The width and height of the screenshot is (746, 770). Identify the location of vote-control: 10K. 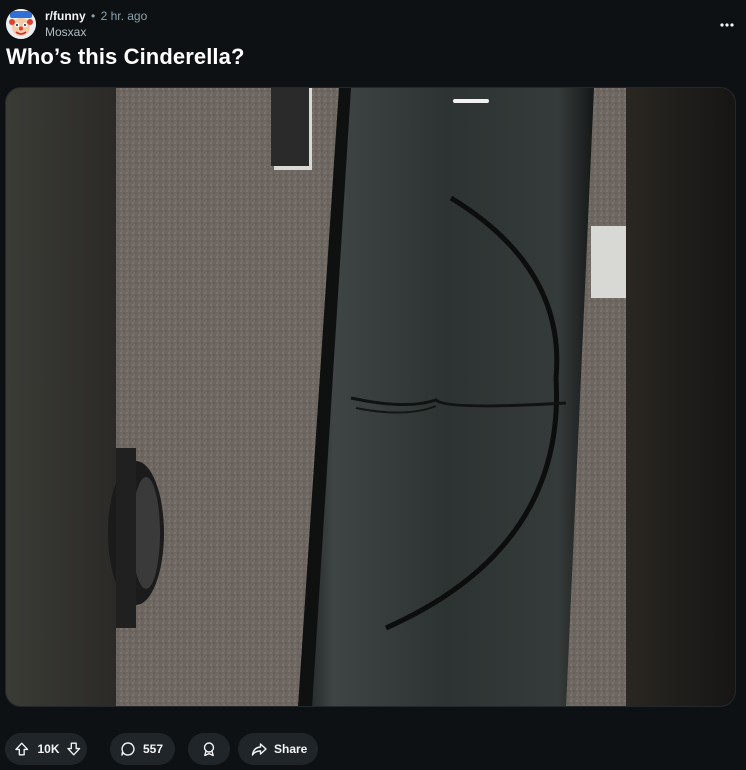
(46, 749).